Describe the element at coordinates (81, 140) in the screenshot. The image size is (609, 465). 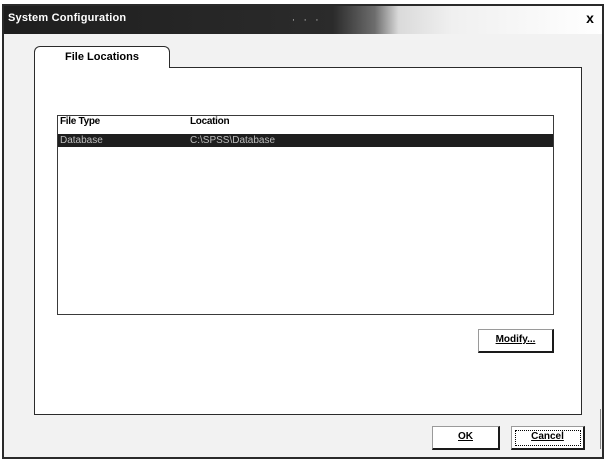
I see `cell-file-type: Database` at that location.